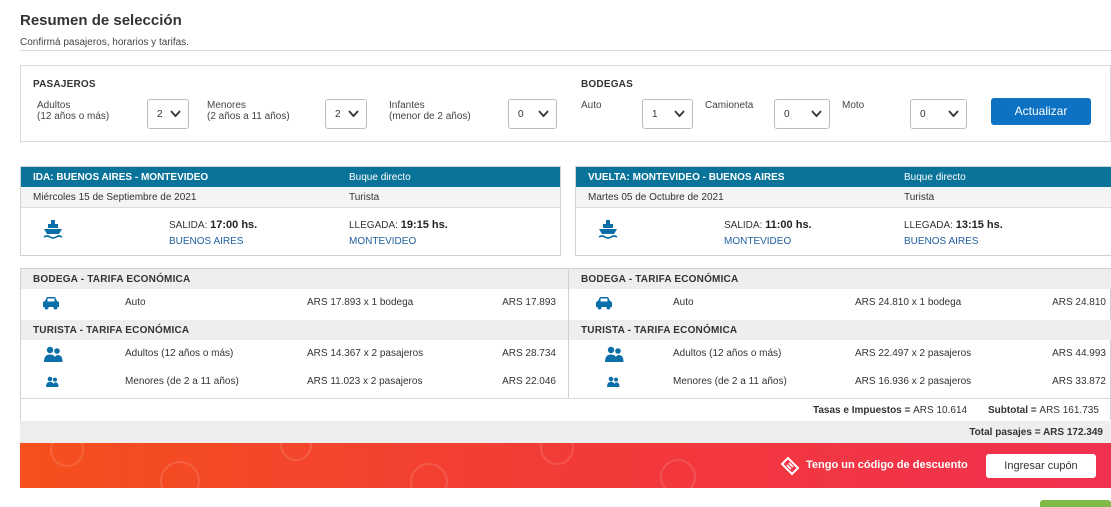 The image size is (1111, 507). Describe the element at coordinates (843, 197) in the screenshot. I see `return-trip-subheader: Martes 05 de Octubre de 2021 Turista` at that location.